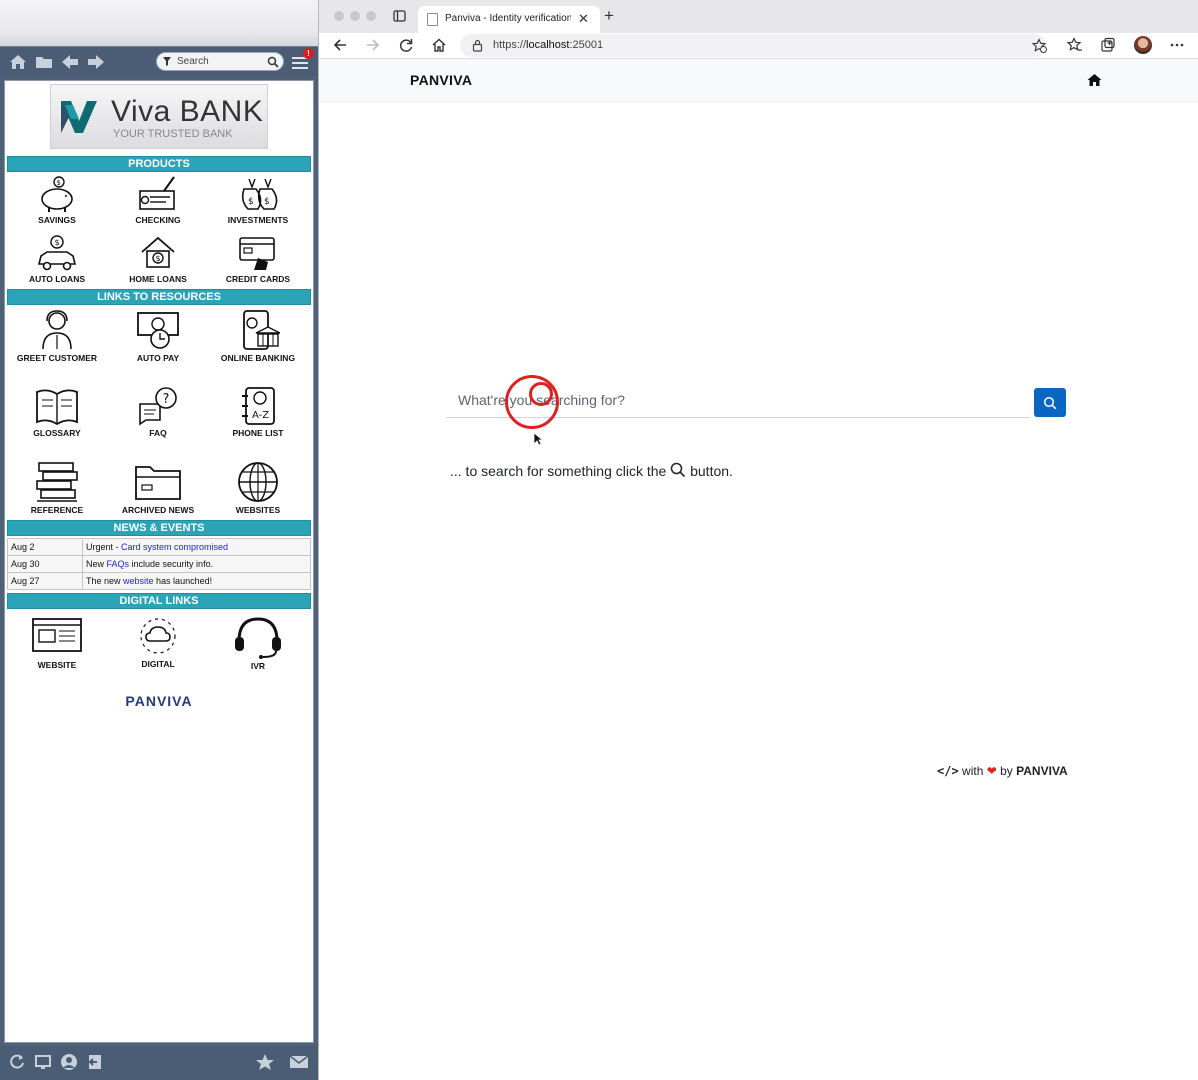 The image size is (1198, 1080). What do you see at coordinates (158, 358) in the screenshot?
I see `tile-label: AUTO PAY` at bounding box center [158, 358].